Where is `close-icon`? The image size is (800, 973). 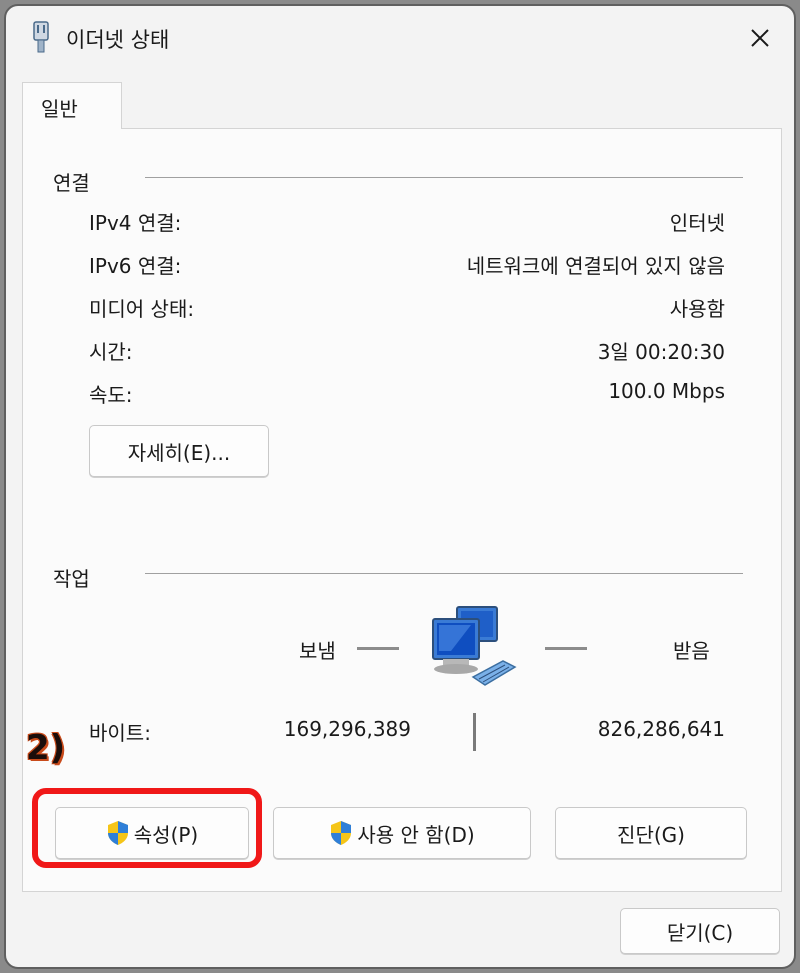 close-icon is located at coordinates (760, 38).